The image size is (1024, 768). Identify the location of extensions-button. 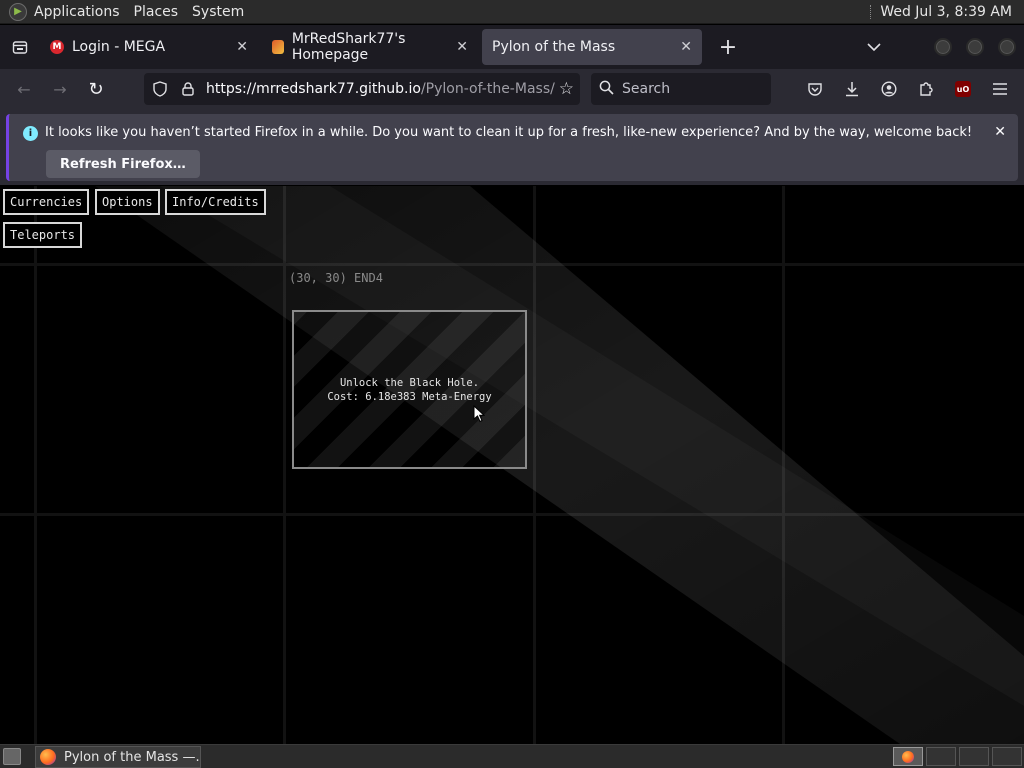
(926, 89).